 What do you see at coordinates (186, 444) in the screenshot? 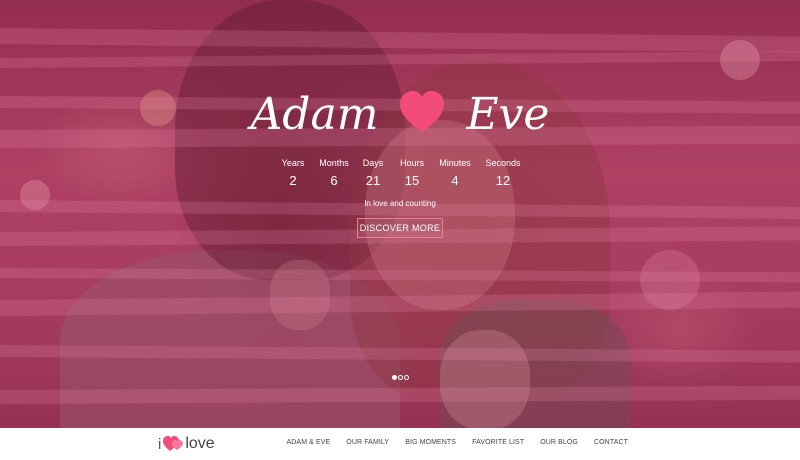
I see `brand-logo: i love` at bounding box center [186, 444].